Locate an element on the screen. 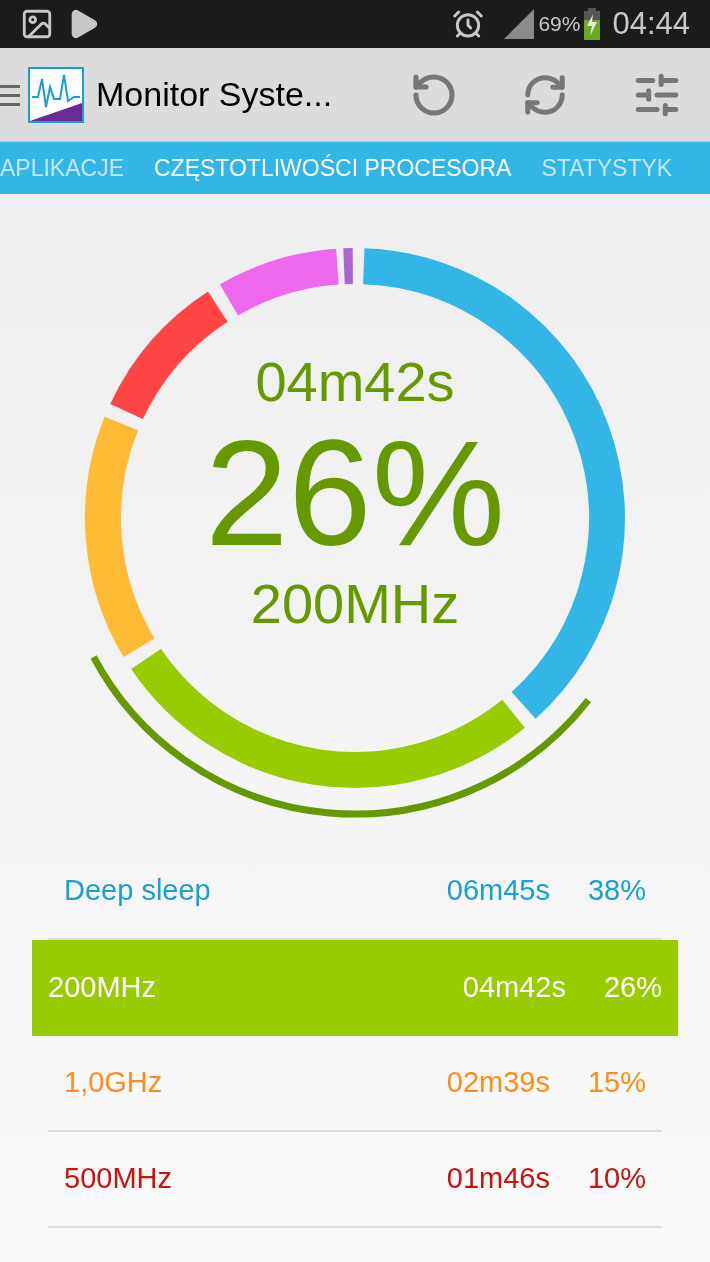 The height and width of the screenshot is (1262, 710). row-label: 1,0GHz is located at coordinates (114, 1083).